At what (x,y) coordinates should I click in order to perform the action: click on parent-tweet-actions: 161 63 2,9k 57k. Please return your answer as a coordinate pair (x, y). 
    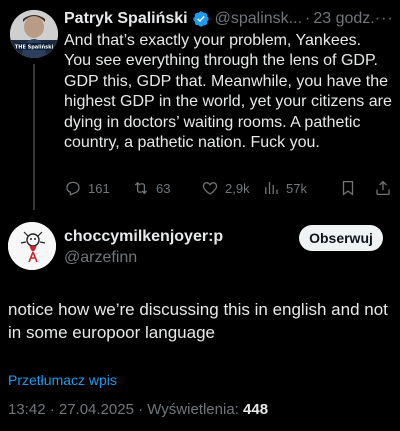
    Looking at the image, I should click on (229, 188).